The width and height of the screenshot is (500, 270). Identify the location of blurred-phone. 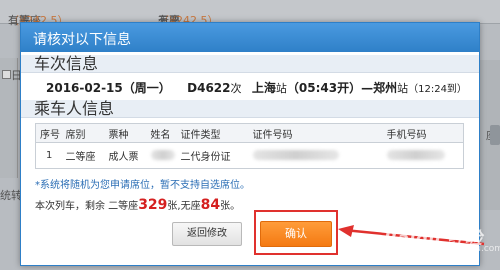
(415, 155).